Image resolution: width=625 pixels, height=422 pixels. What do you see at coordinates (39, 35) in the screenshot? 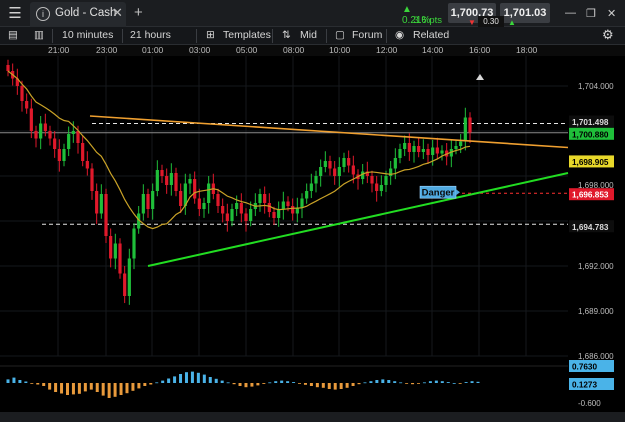
I see `chart-type-icon: ▥` at bounding box center [39, 35].